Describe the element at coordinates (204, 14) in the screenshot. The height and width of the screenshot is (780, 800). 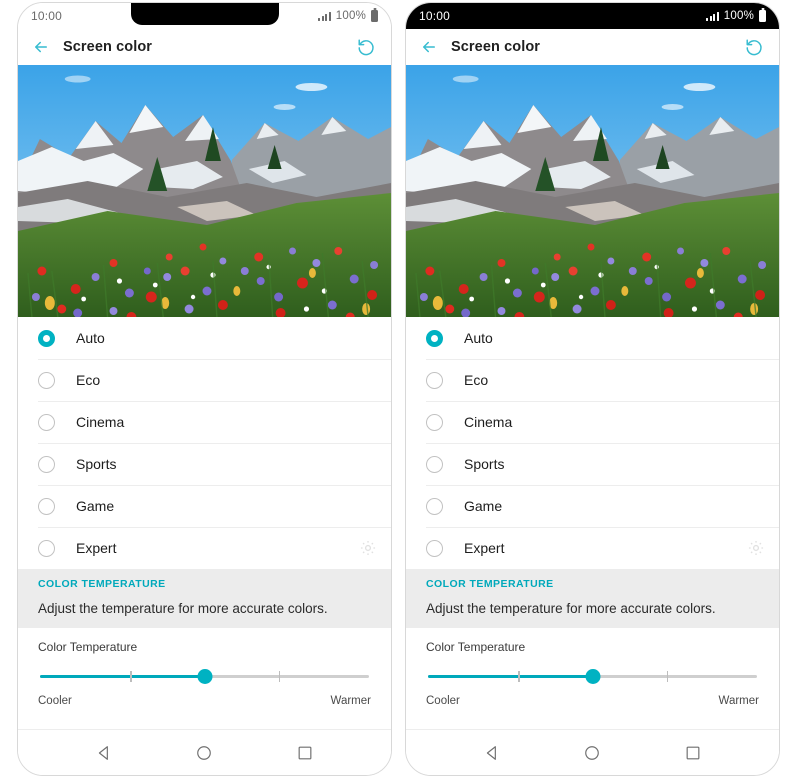
I see `display-notch` at that location.